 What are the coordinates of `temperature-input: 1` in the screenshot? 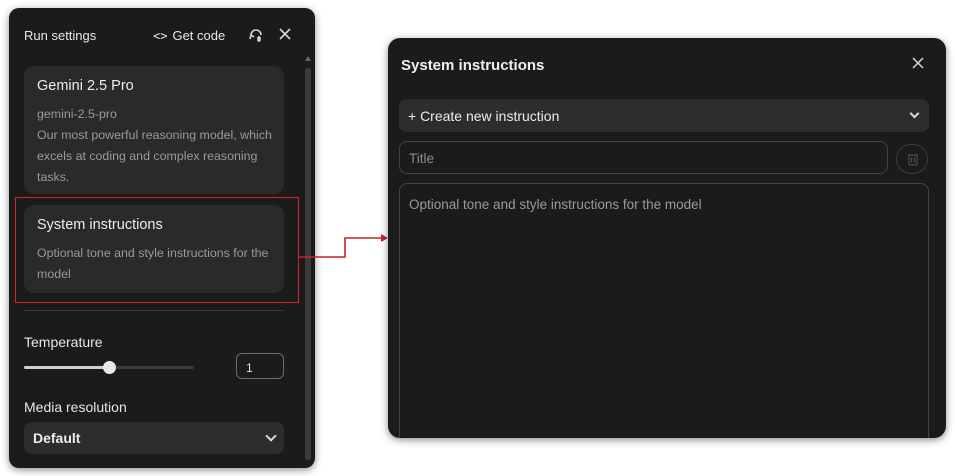 It's located at (260, 366).